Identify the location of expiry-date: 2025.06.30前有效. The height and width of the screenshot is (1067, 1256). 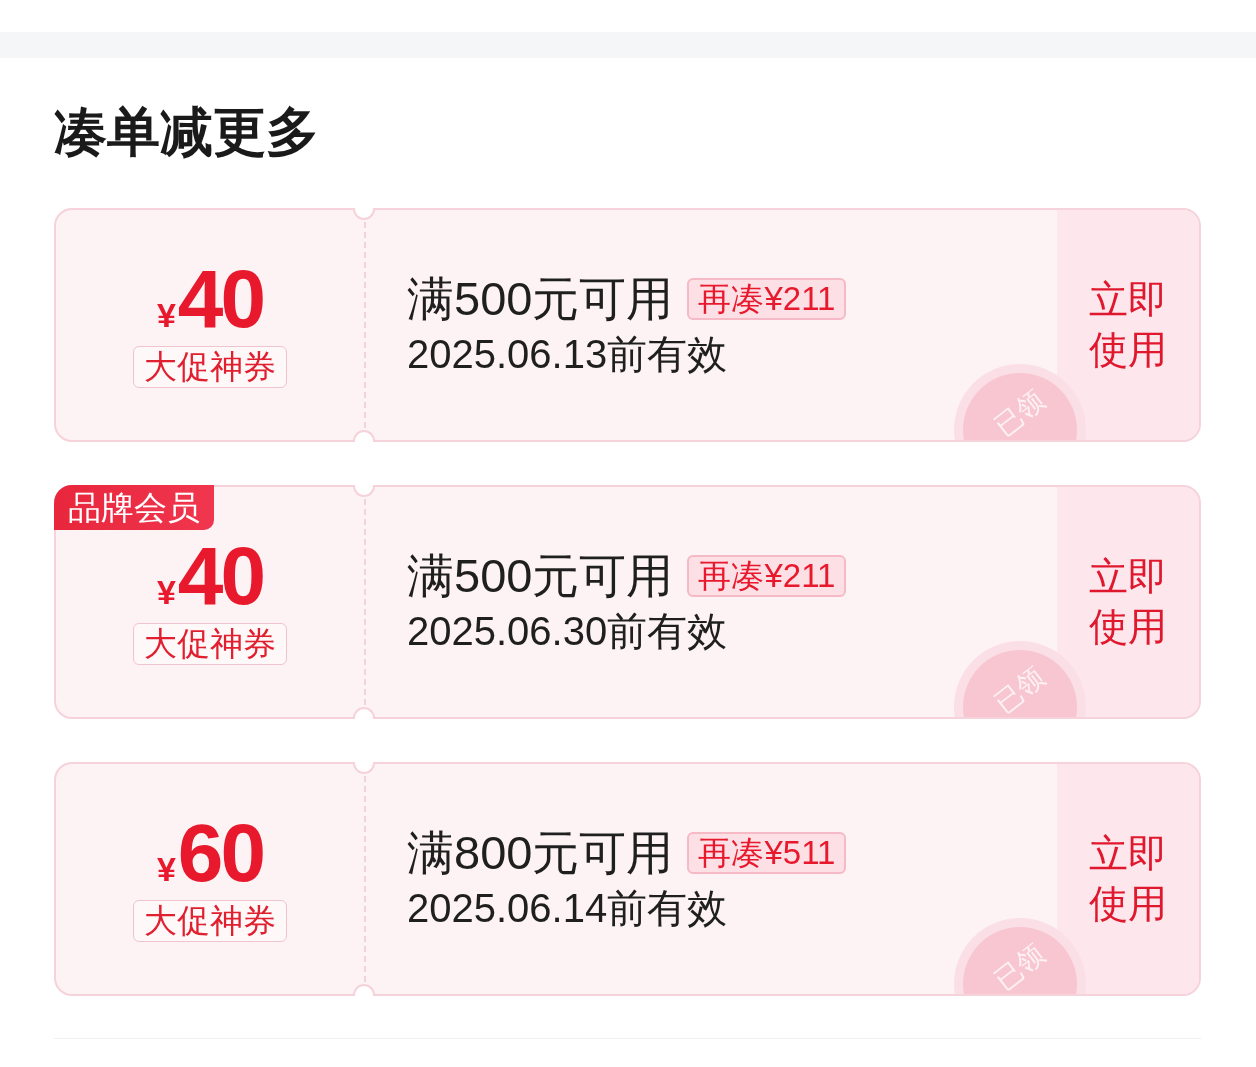
(568, 631).